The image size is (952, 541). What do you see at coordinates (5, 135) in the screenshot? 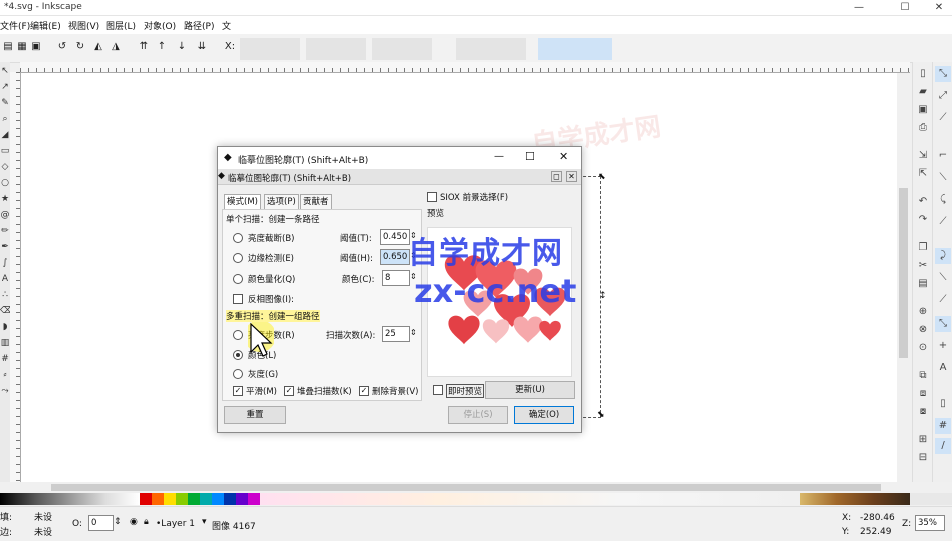
I see `measure-tool-icon: ◢` at bounding box center [5, 135].